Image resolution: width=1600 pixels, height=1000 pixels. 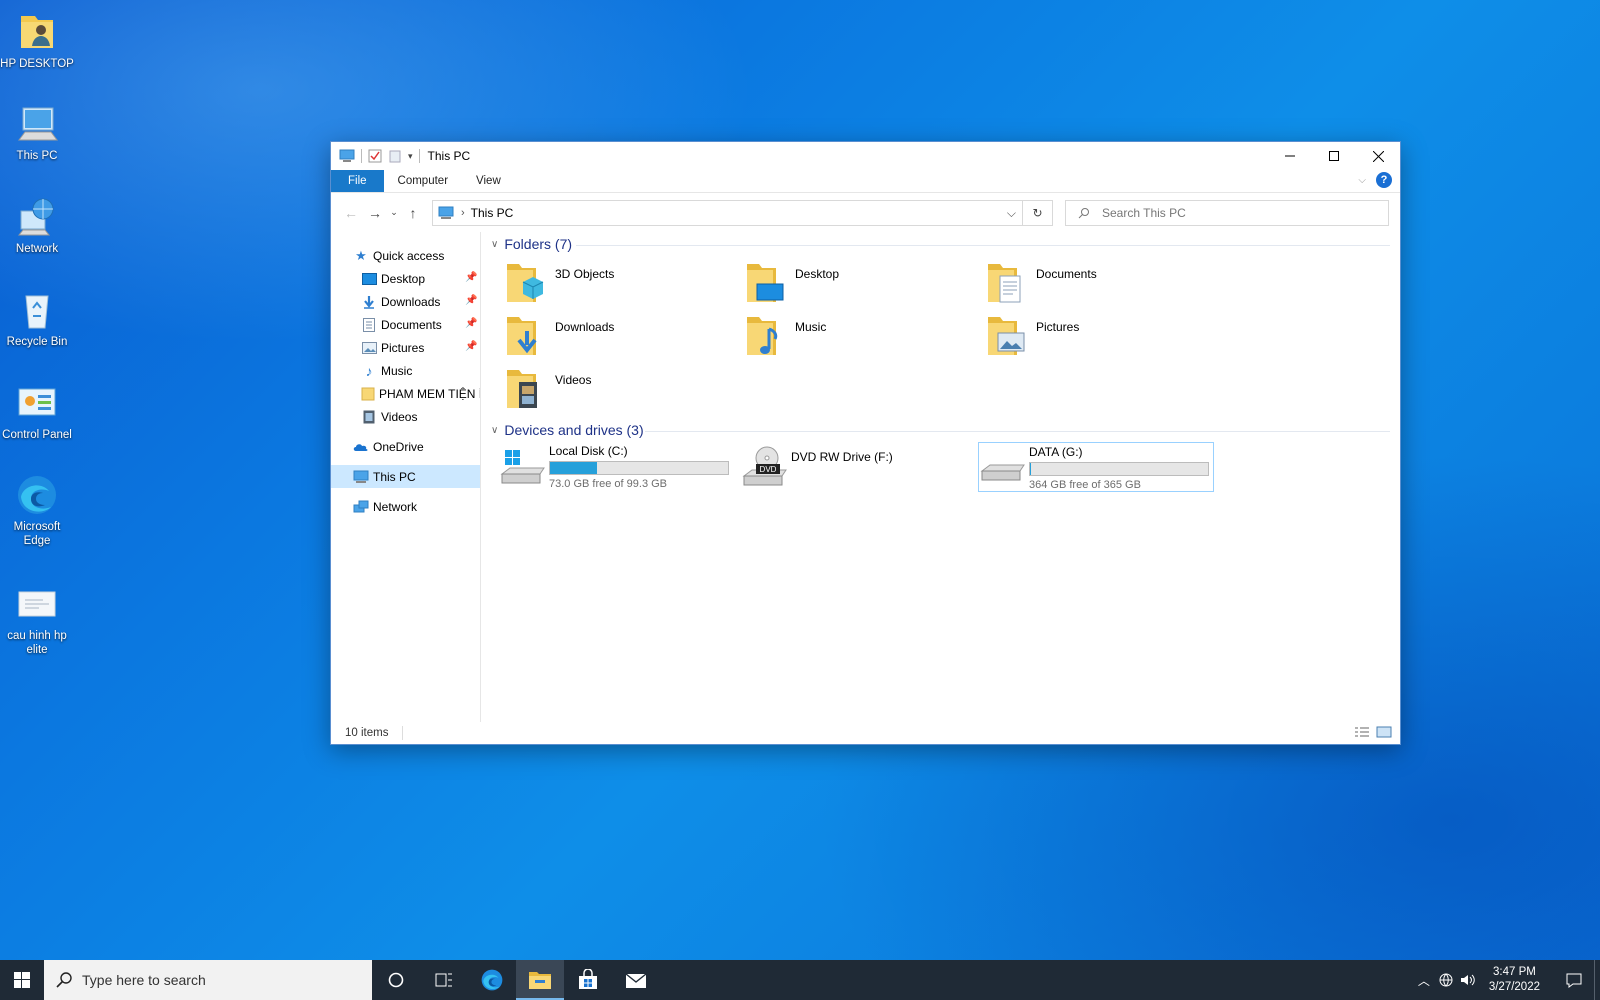 What do you see at coordinates (621, 338) in the screenshot?
I see `folder-downloads: Downloads` at bounding box center [621, 338].